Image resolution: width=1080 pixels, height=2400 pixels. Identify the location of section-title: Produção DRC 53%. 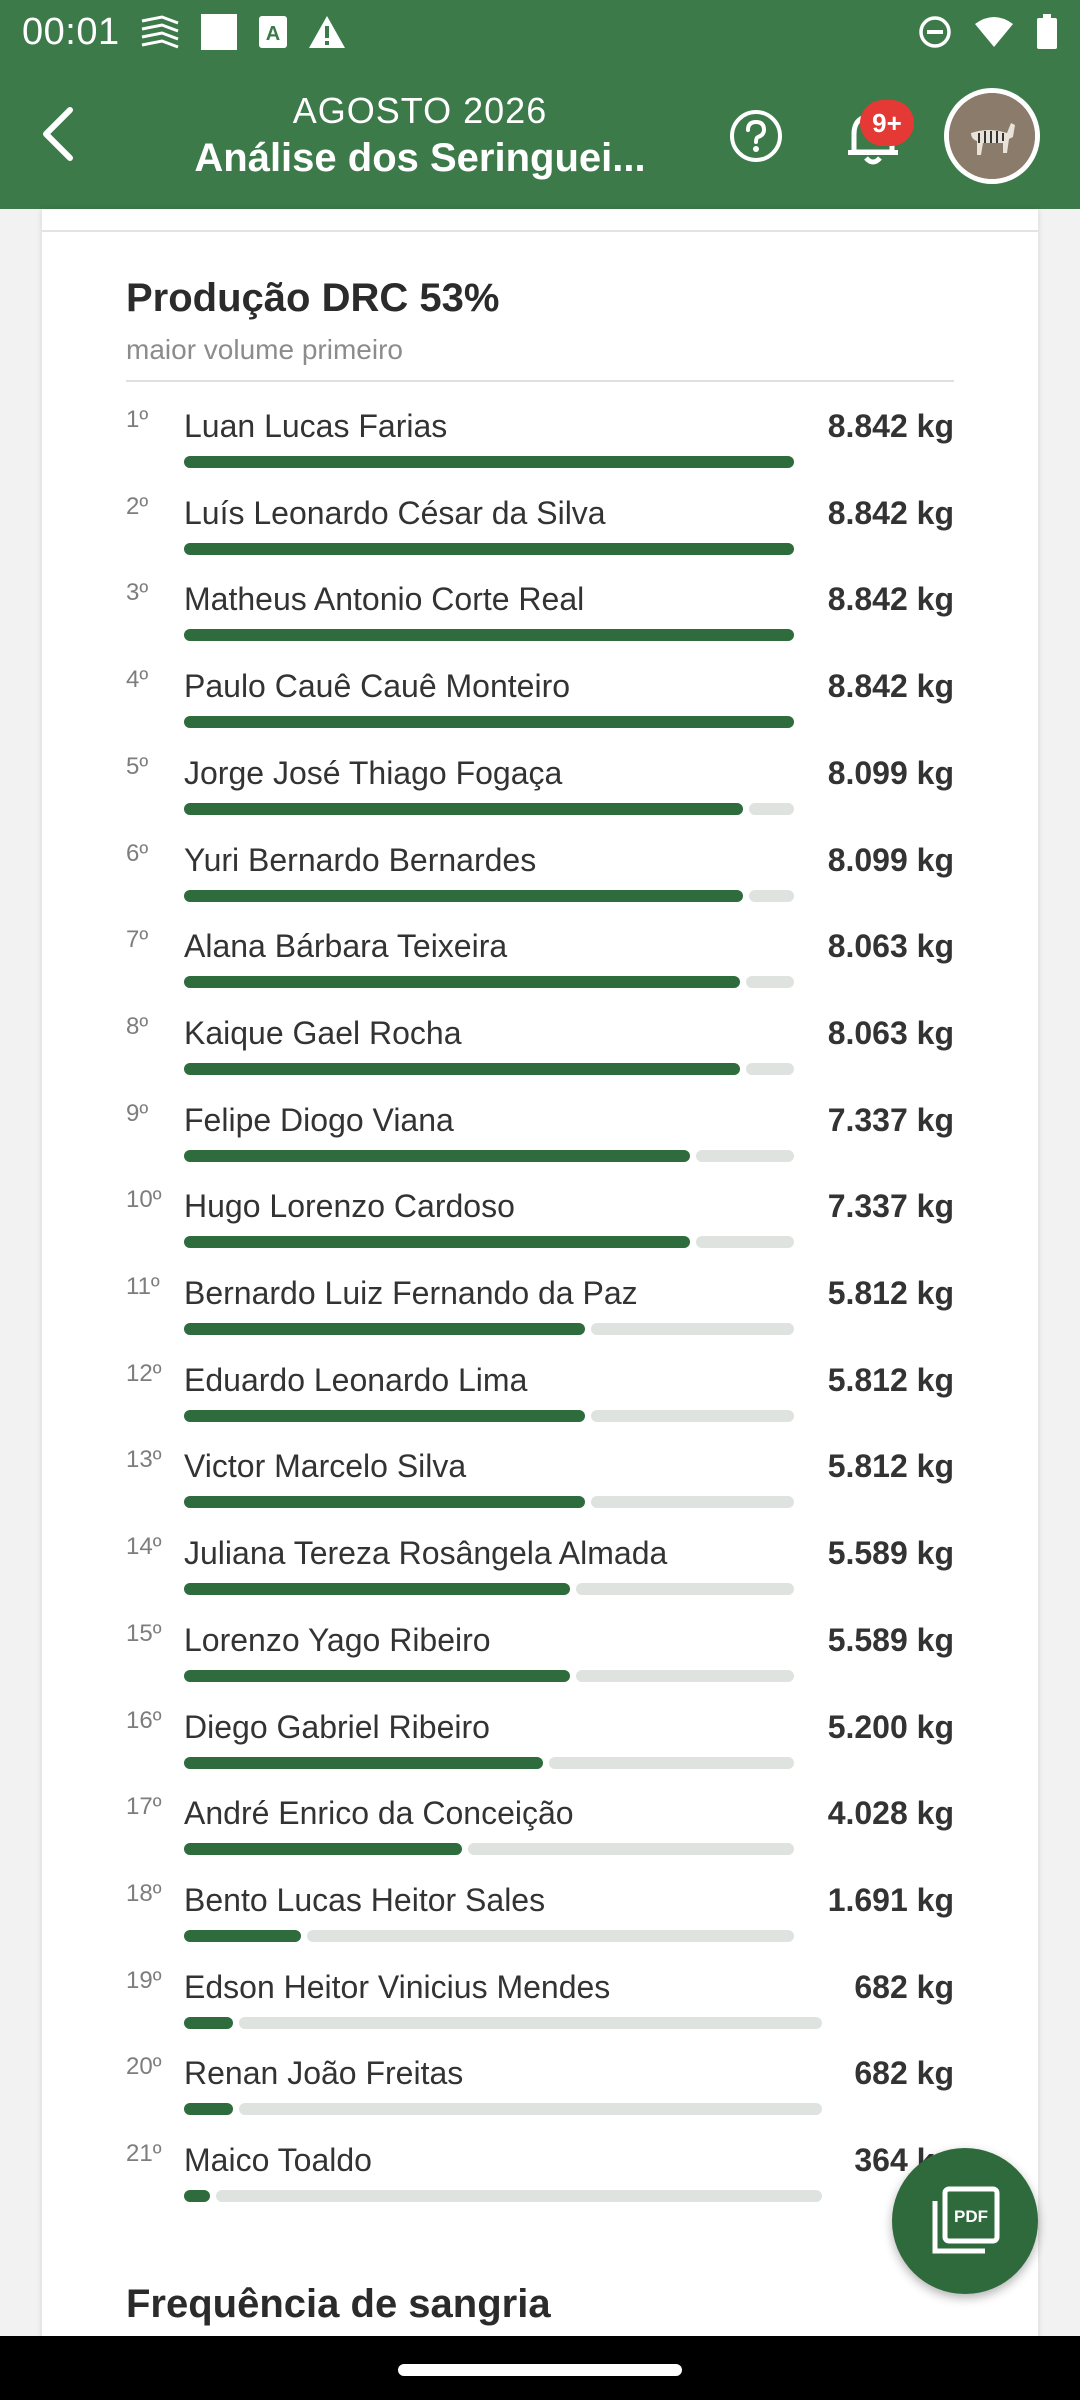
(313, 298).